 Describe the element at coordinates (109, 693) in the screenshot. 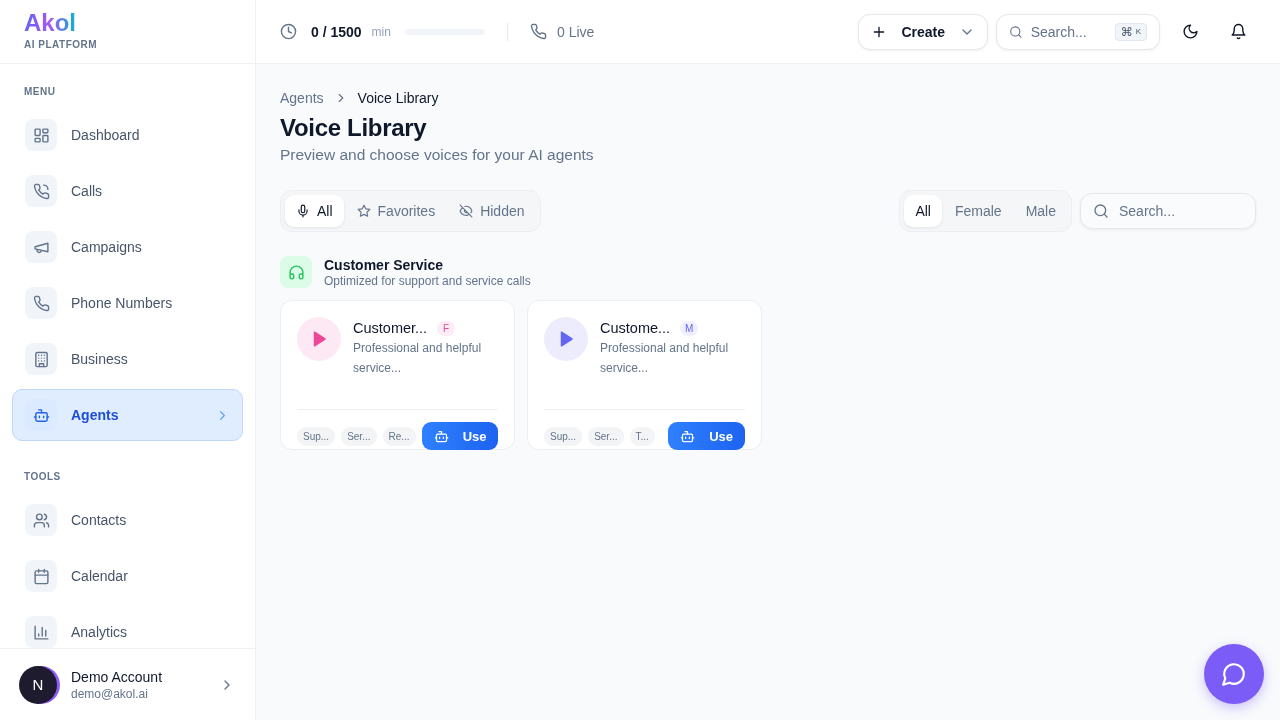

I see `account-email: demo@akol.ai` at that location.